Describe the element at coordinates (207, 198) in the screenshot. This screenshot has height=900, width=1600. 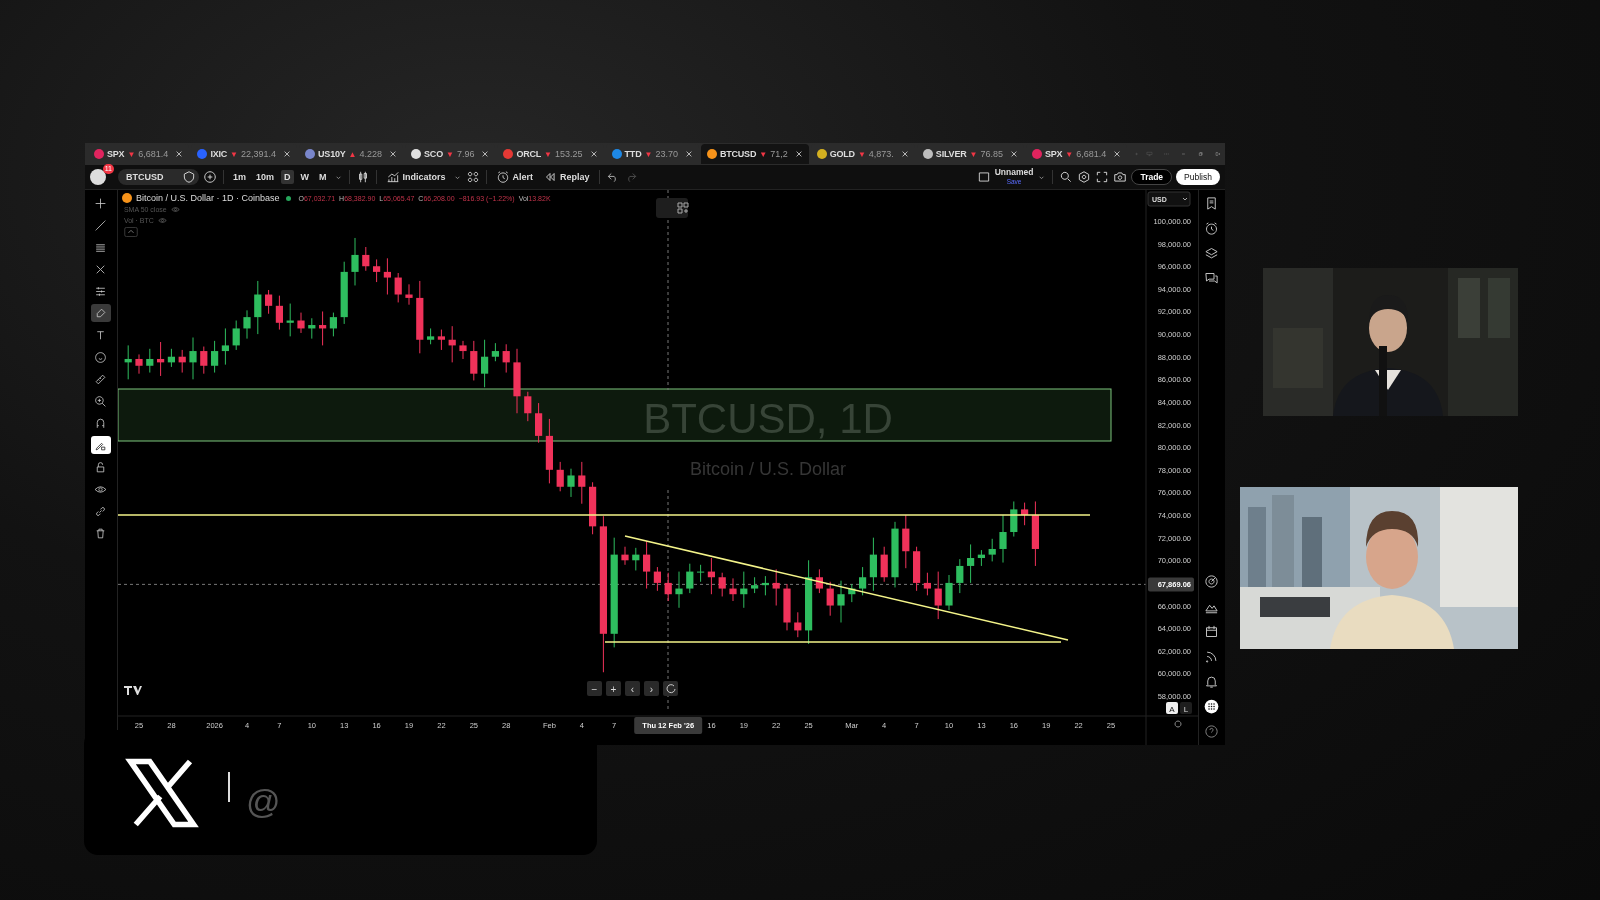
I see `chart-title: Bitcoin / U.S. Dollar · 1D · Coinbase` at that location.